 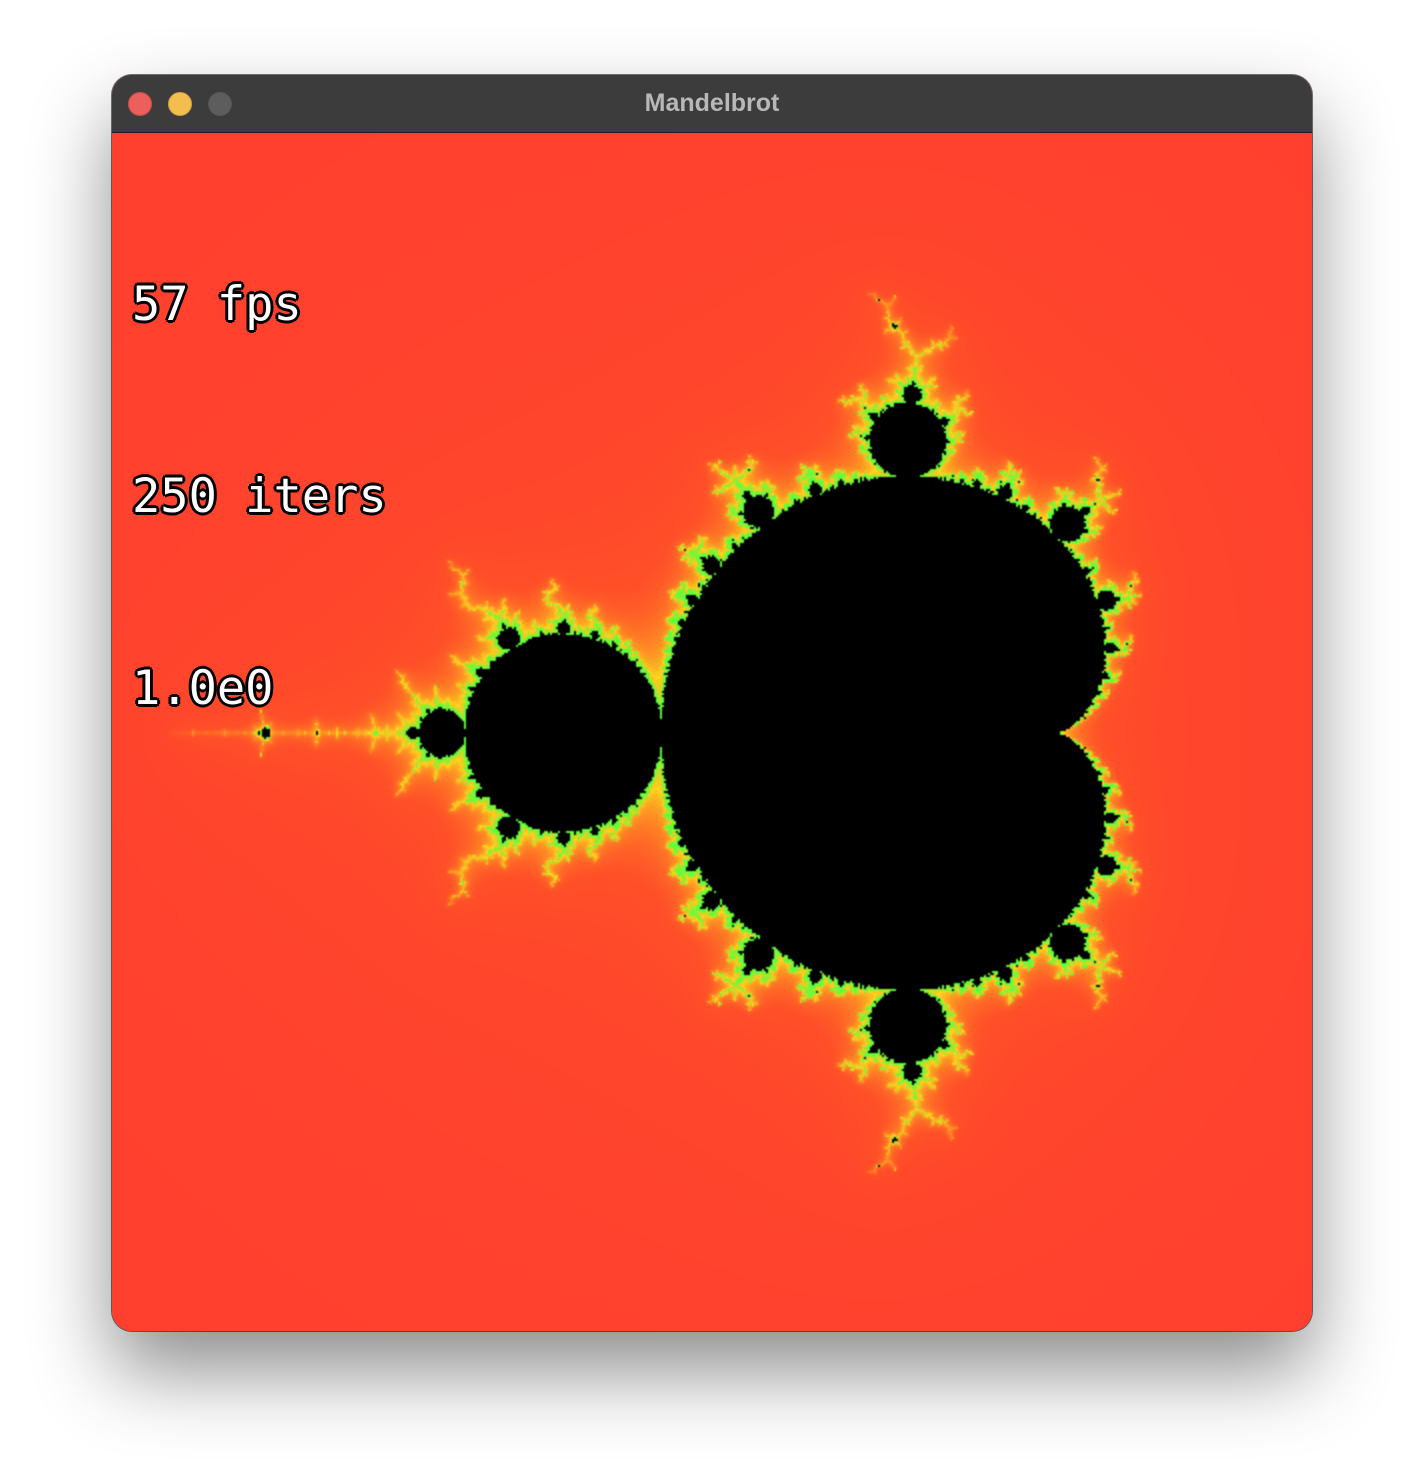 I want to click on window-title: Mandelbrot, so click(x=712, y=103).